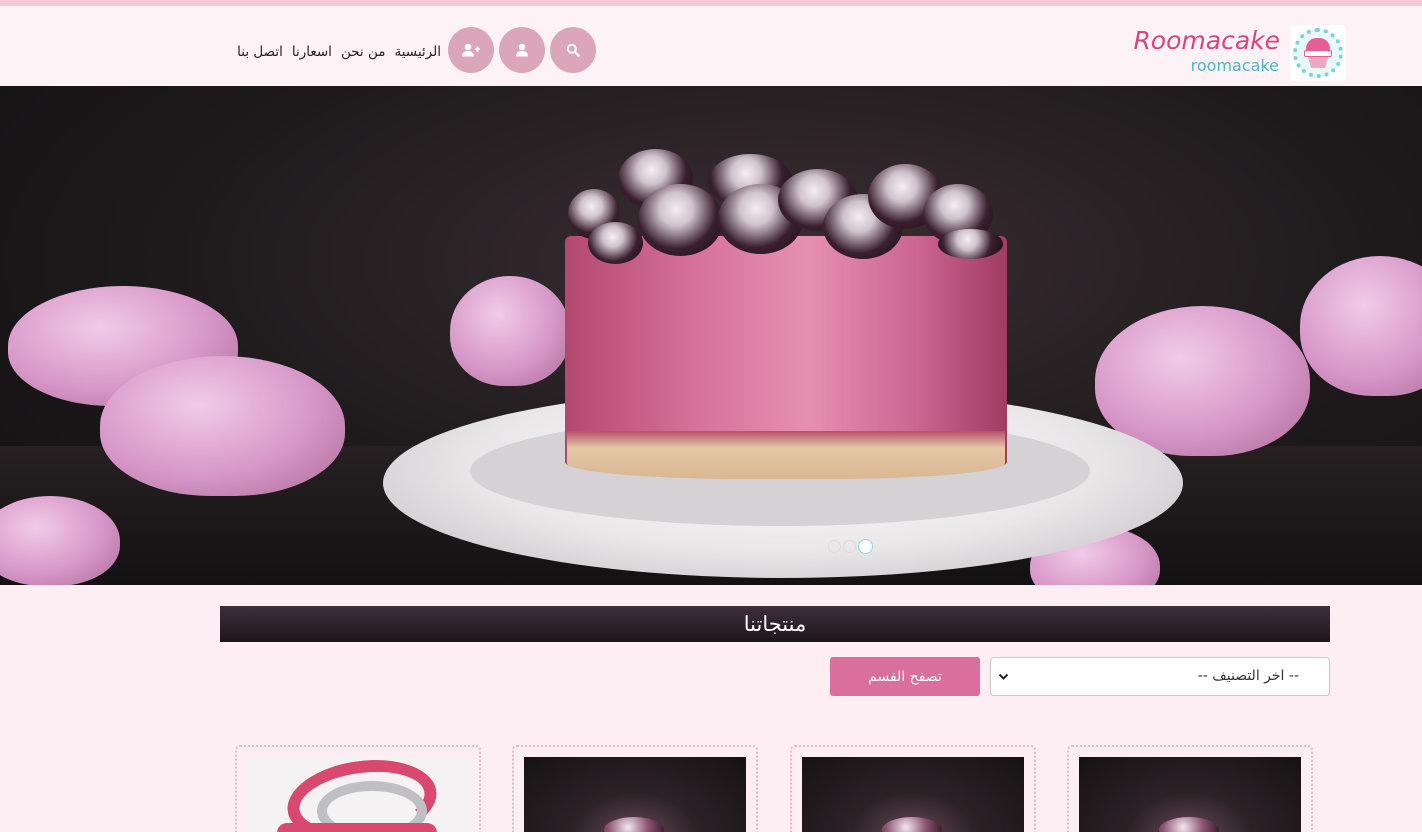 The height and width of the screenshot is (832, 1422). Describe the element at coordinates (363, 52) in the screenshot. I see `nav-link-about: من نحن` at that location.